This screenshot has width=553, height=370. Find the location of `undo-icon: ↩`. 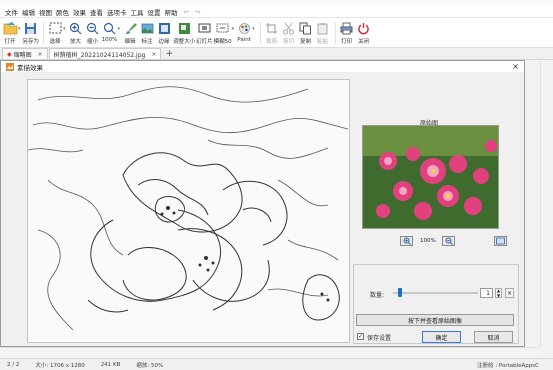

undo-icon: ↩ is located at coordinates (186, 12).